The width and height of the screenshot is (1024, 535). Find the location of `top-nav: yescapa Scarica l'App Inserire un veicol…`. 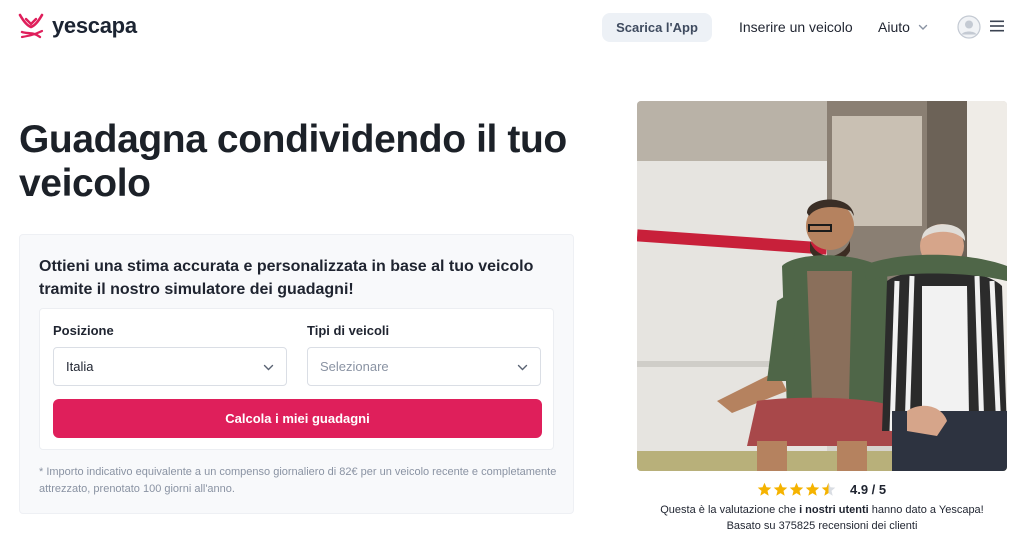

top-nav: yescapa Scarica l'App Inserire un veicol… is located at coordinates (512, 27).